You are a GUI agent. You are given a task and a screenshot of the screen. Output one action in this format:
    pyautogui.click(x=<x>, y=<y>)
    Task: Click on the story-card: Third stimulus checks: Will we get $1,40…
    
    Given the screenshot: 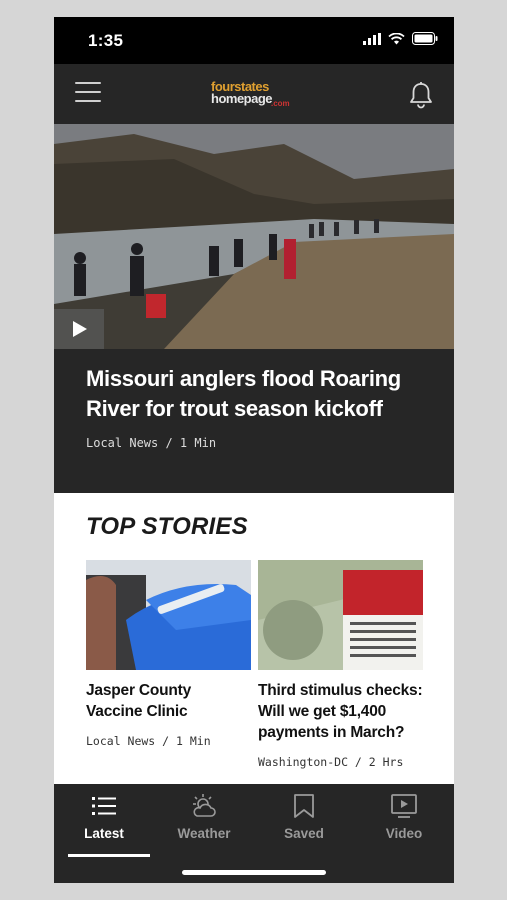 What is the action you would take?
    pyautogui.click(x=340, y=664)
    